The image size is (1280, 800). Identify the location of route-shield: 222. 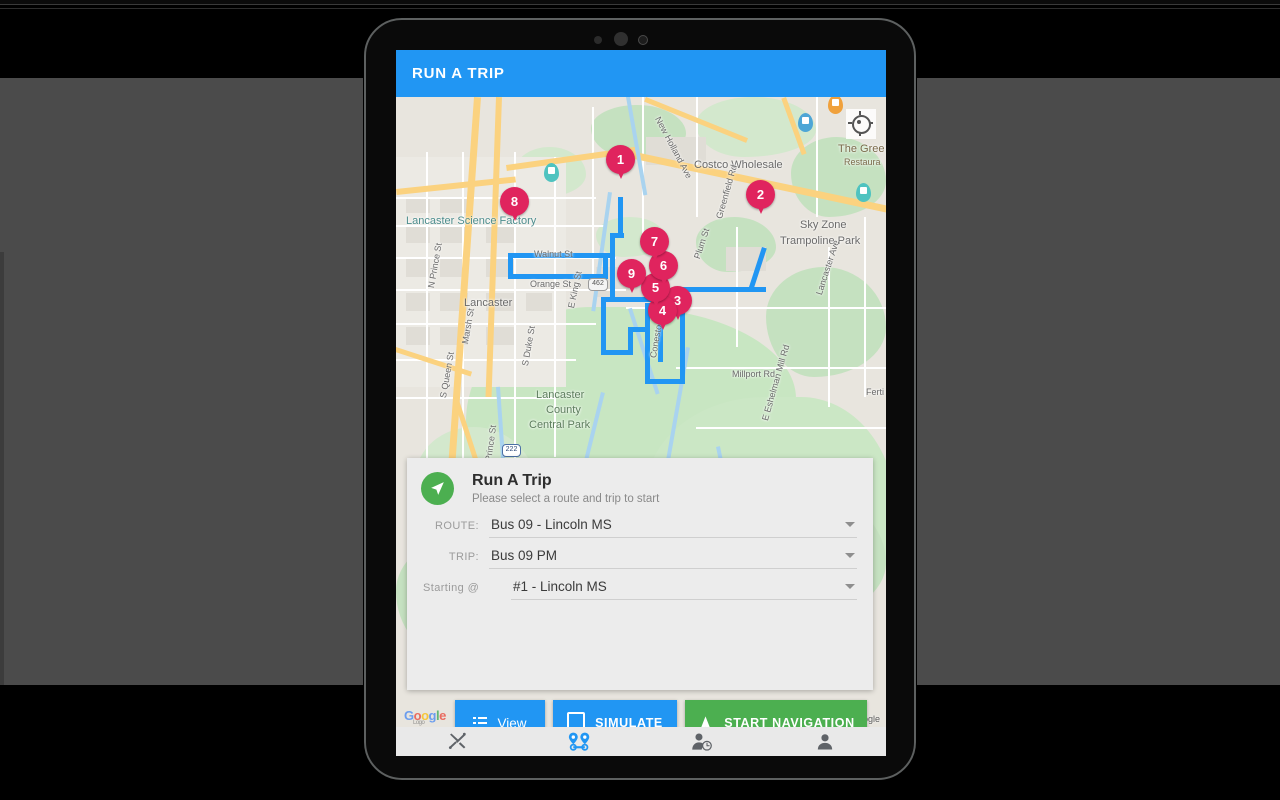
(511, 450).